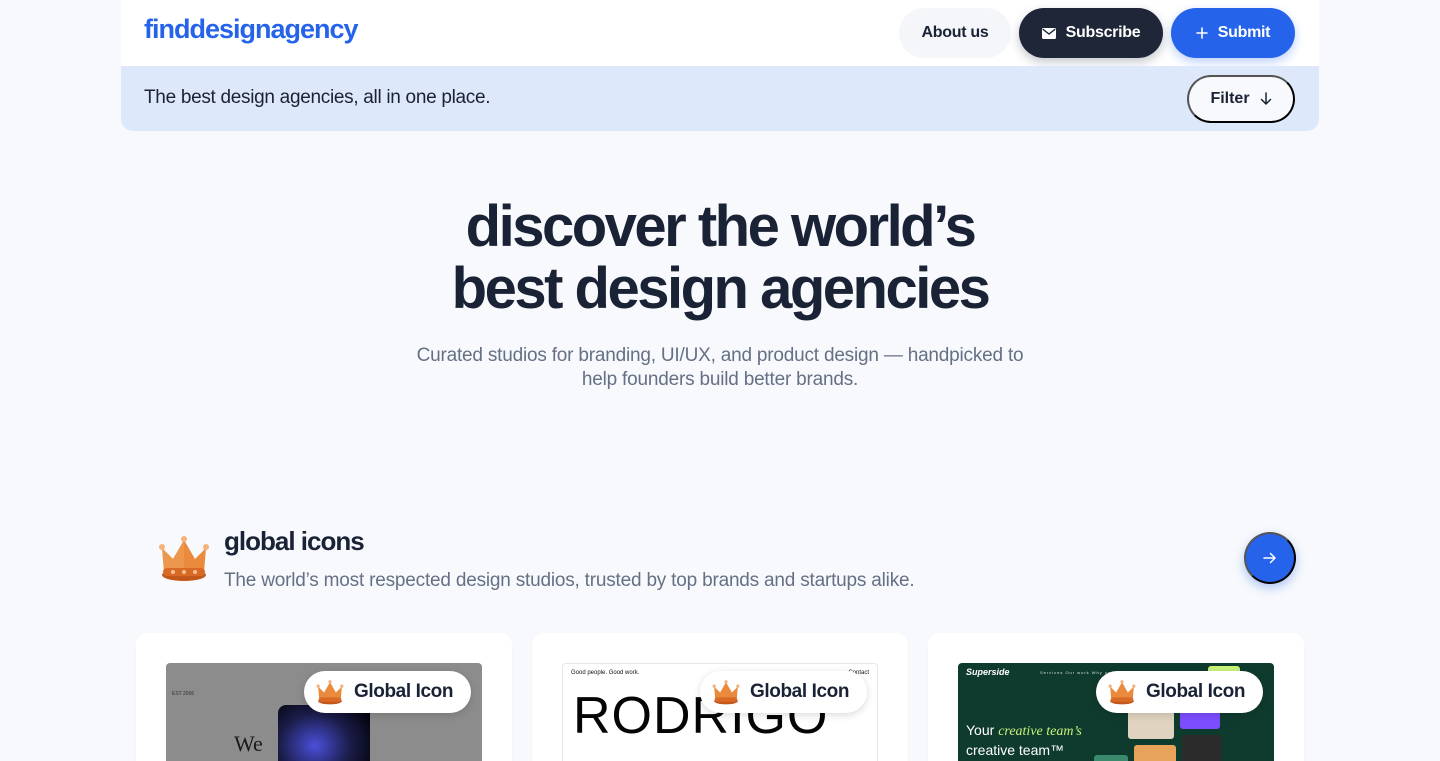 This screenshot has width=1440, height=761. I want to click on thumbnail-menu: Services Our work Why us, so click(1076, 672).